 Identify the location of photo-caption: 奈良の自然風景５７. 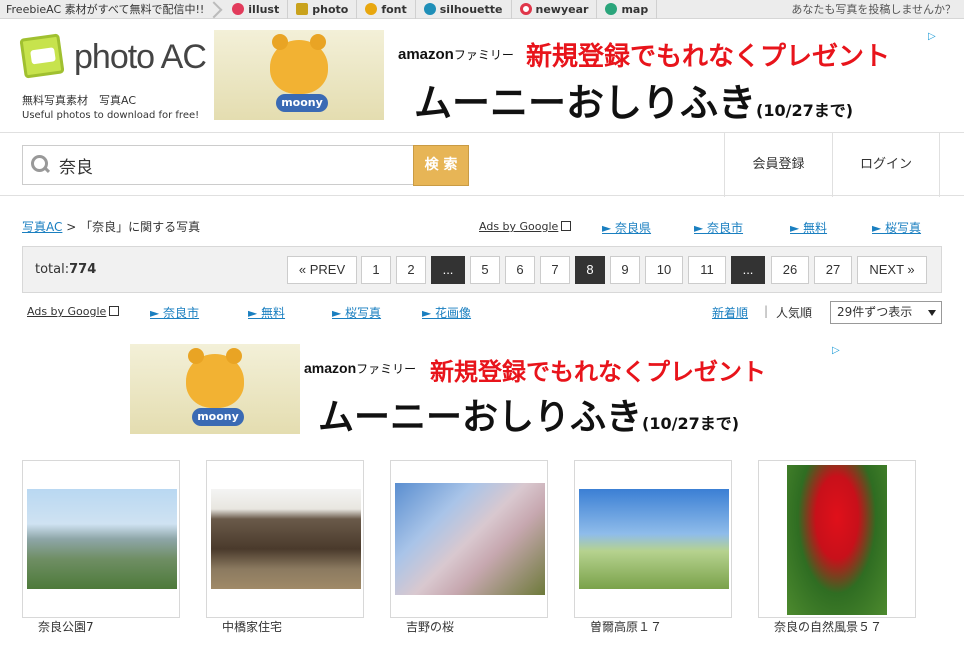
(828, 626).